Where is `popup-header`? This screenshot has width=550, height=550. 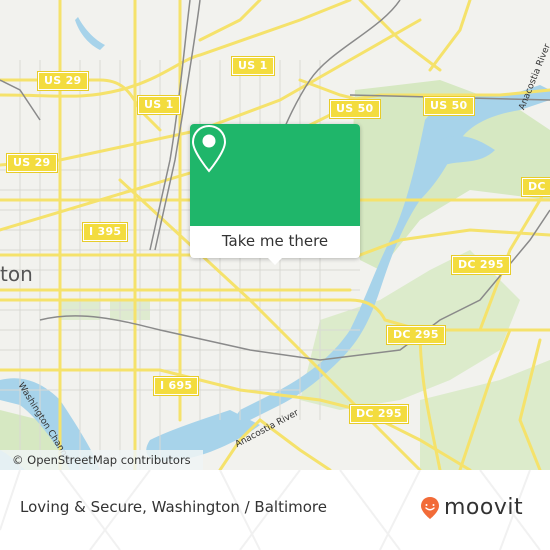
popup-header is located at coordinates (275, 175).